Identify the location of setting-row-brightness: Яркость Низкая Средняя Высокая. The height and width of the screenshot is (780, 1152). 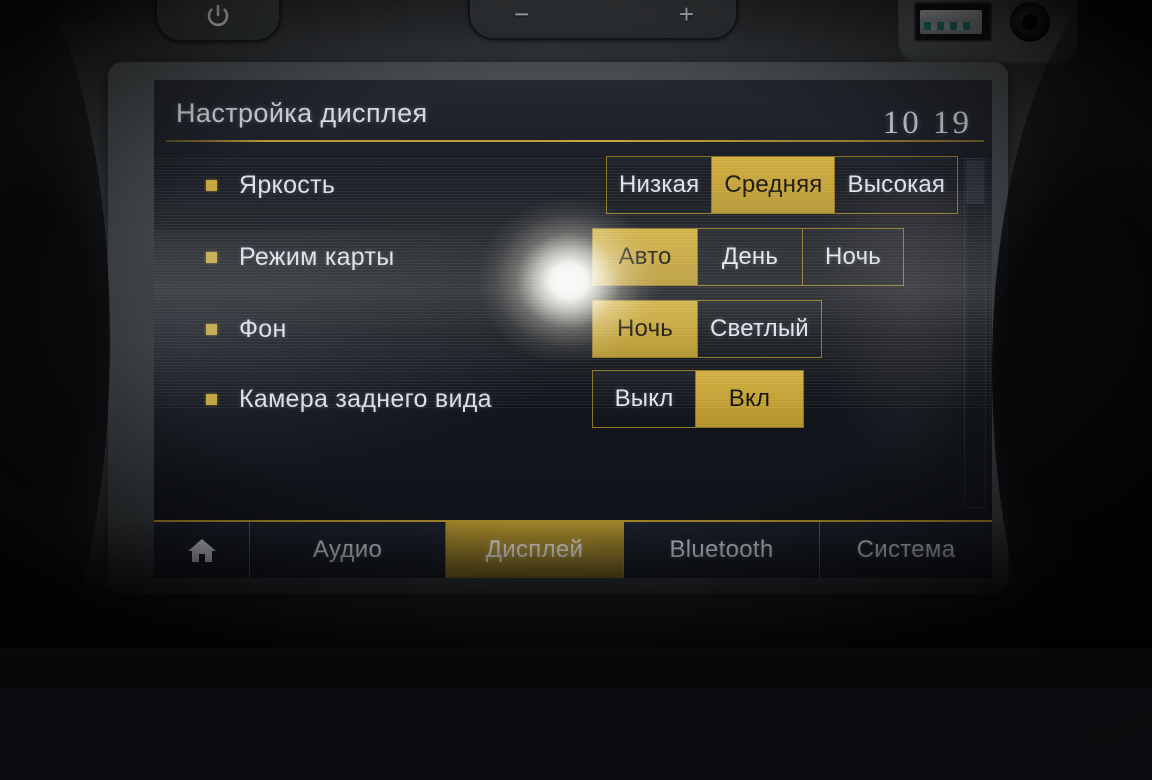
(573, 185).